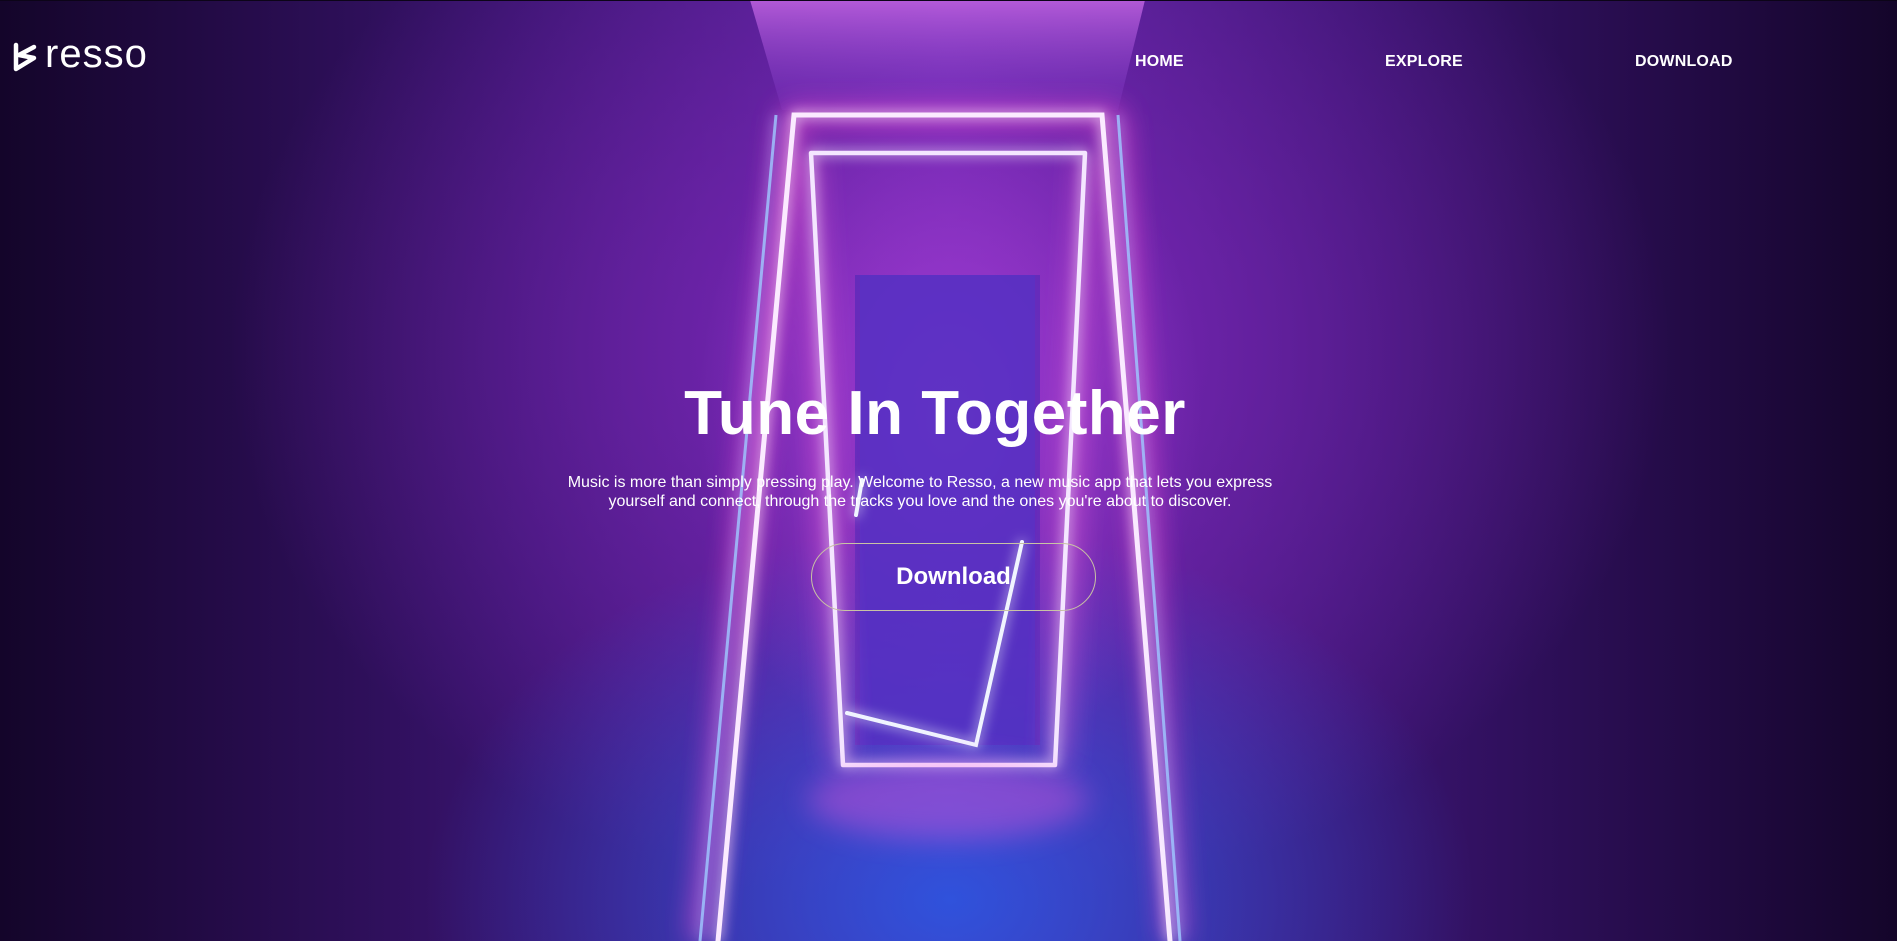  What do you see at coordinates (25, 57) in the screenshot?
I see `resso-logo-icon` at bounding box center [25, 57].